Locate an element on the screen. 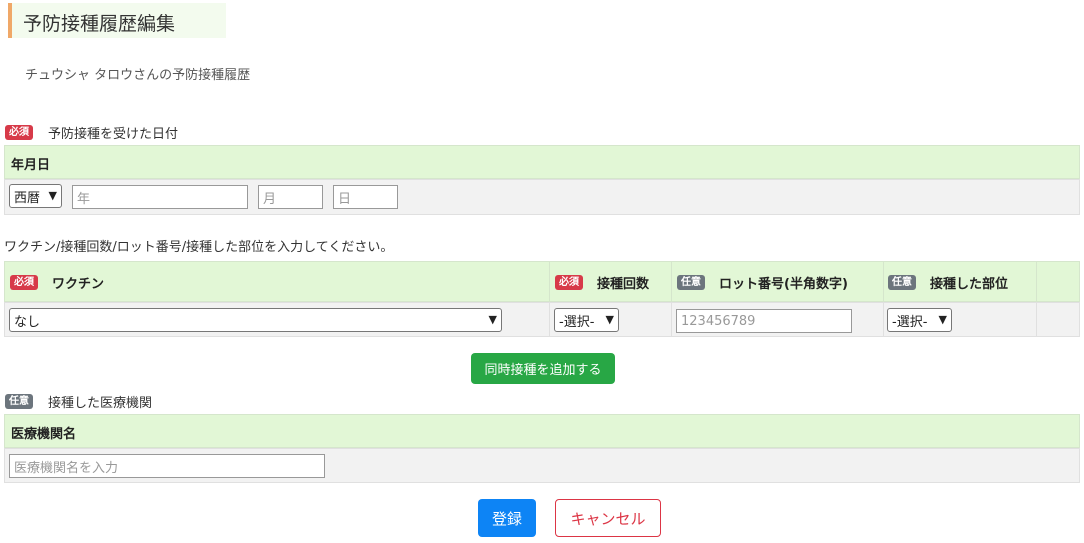  page-title-bar: 予防接種履歴編集 is located at coordinates (117, 20).